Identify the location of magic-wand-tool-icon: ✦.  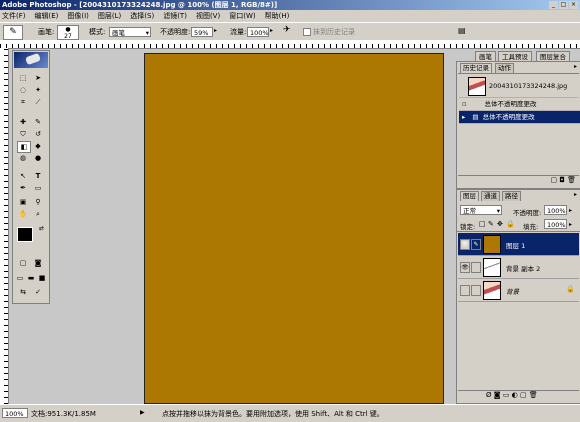
(38, 90).